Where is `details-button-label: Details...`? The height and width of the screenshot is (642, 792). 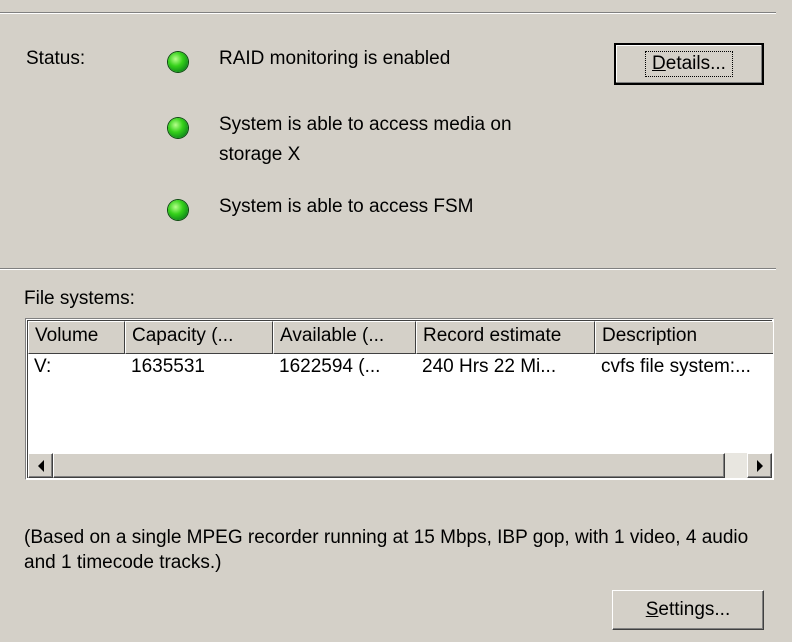 details-button-label: Details... is located at coordinates (689, 64).